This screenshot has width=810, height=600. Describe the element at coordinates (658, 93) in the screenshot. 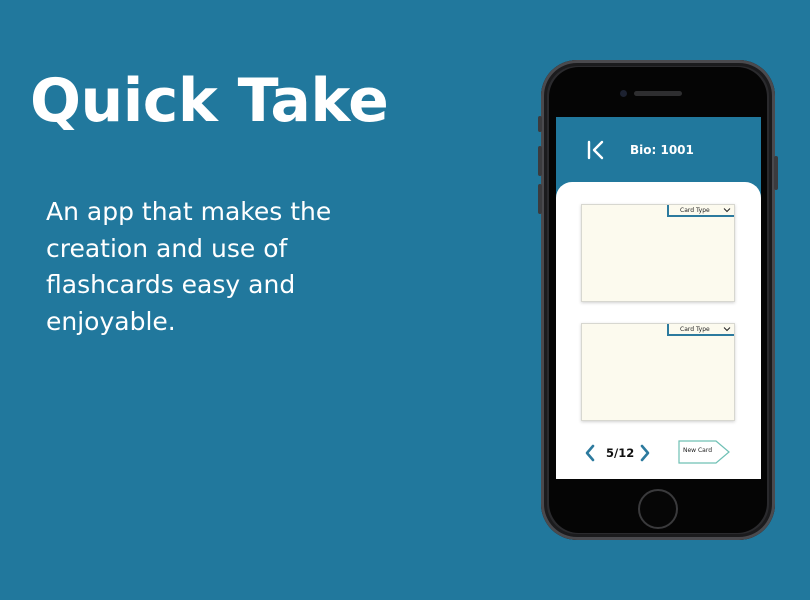

I see `earpiece-speaker` at that location.